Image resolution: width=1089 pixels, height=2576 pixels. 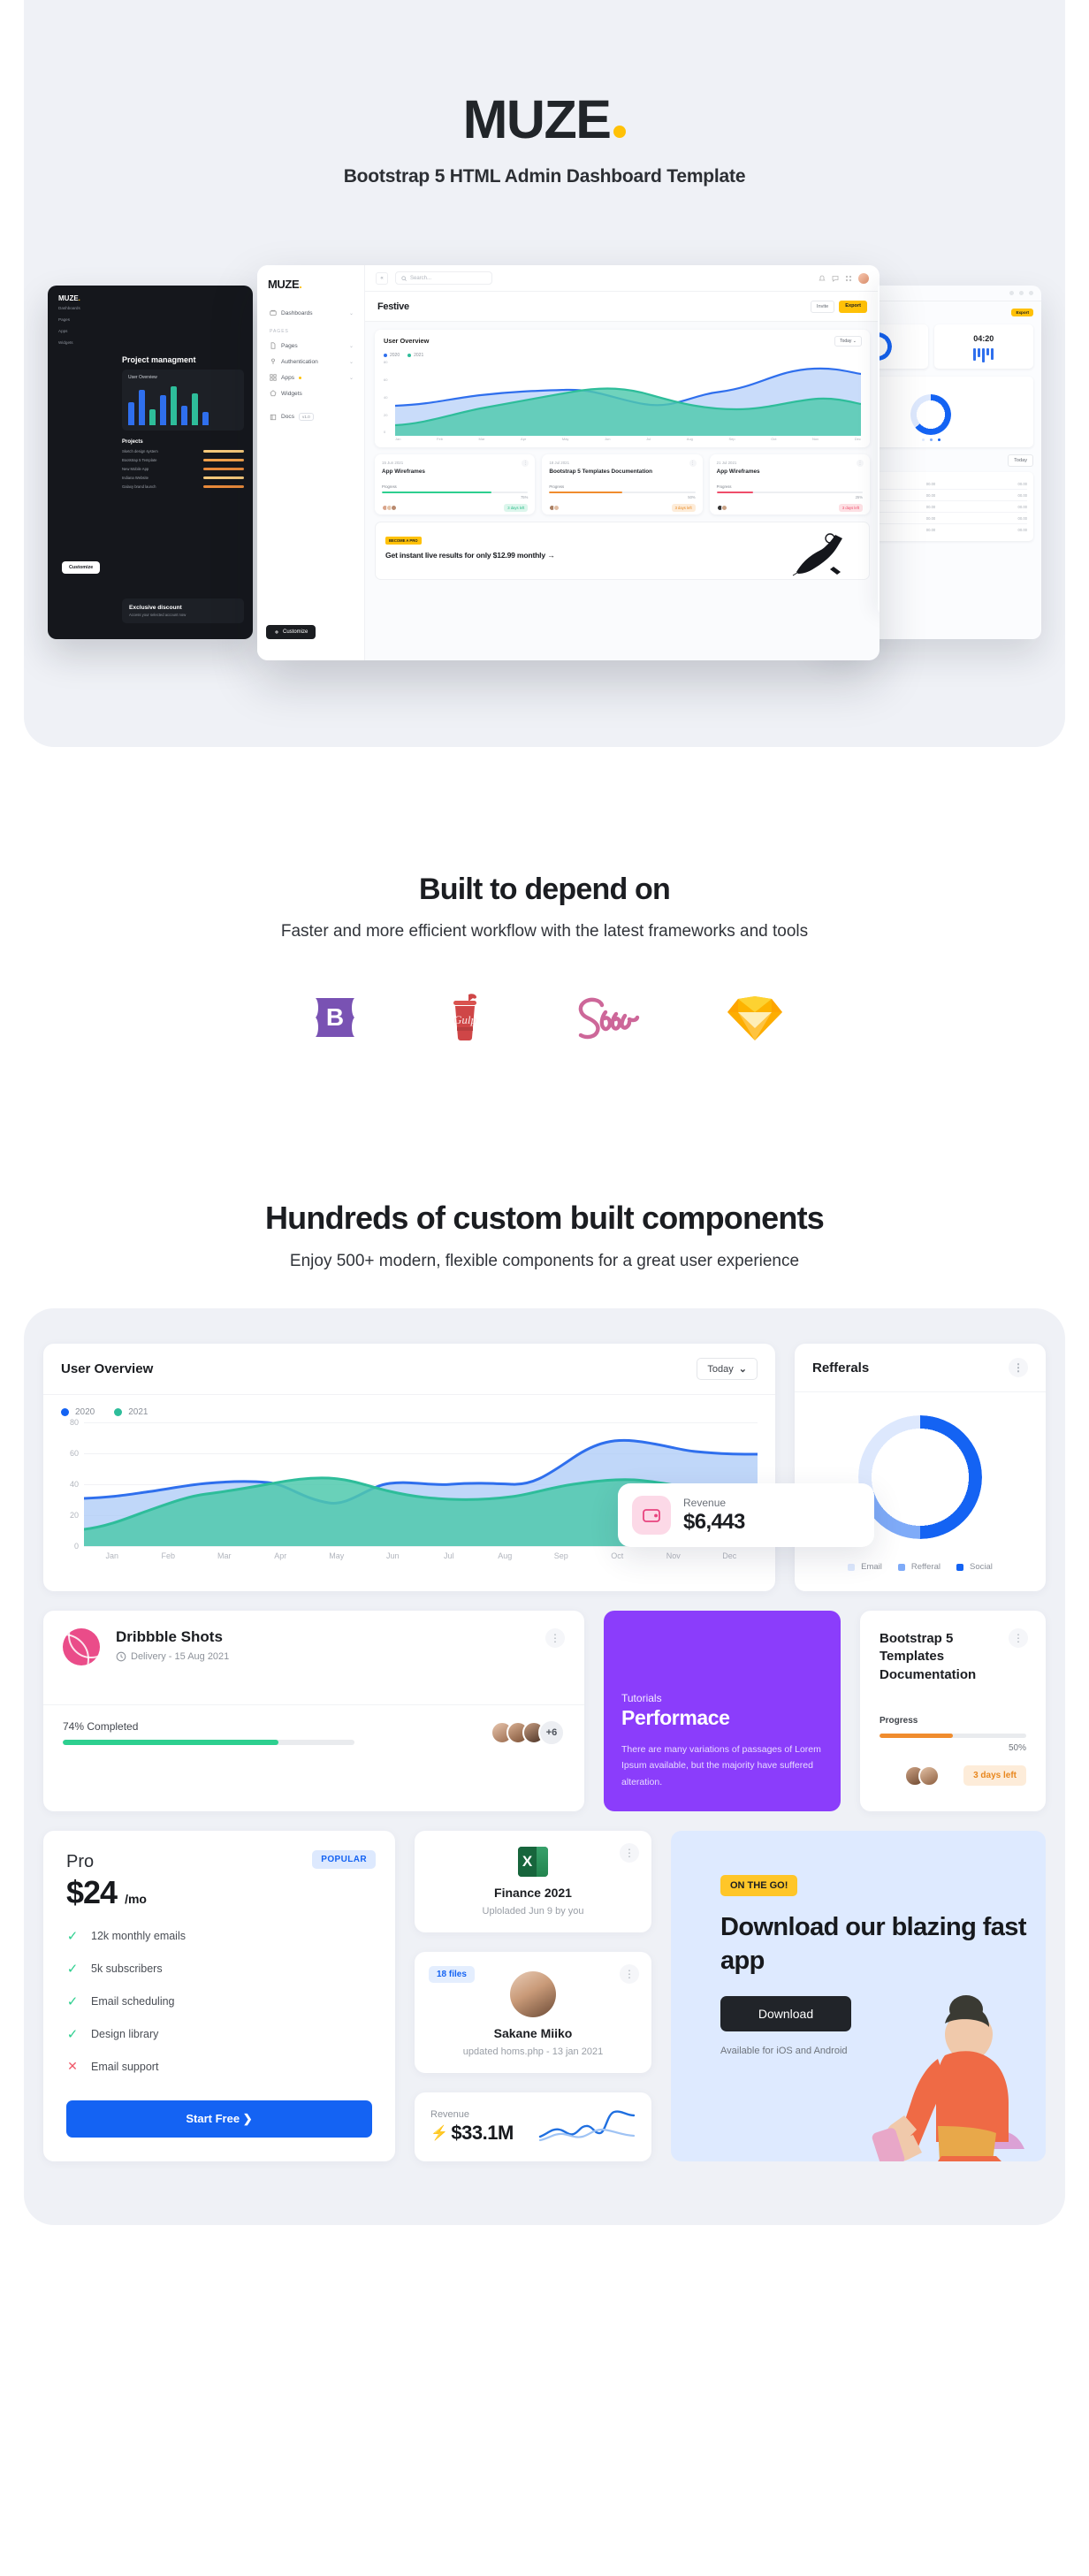 I want to click on project-date: 15 Jun 2021, so click(x=393, y=463).